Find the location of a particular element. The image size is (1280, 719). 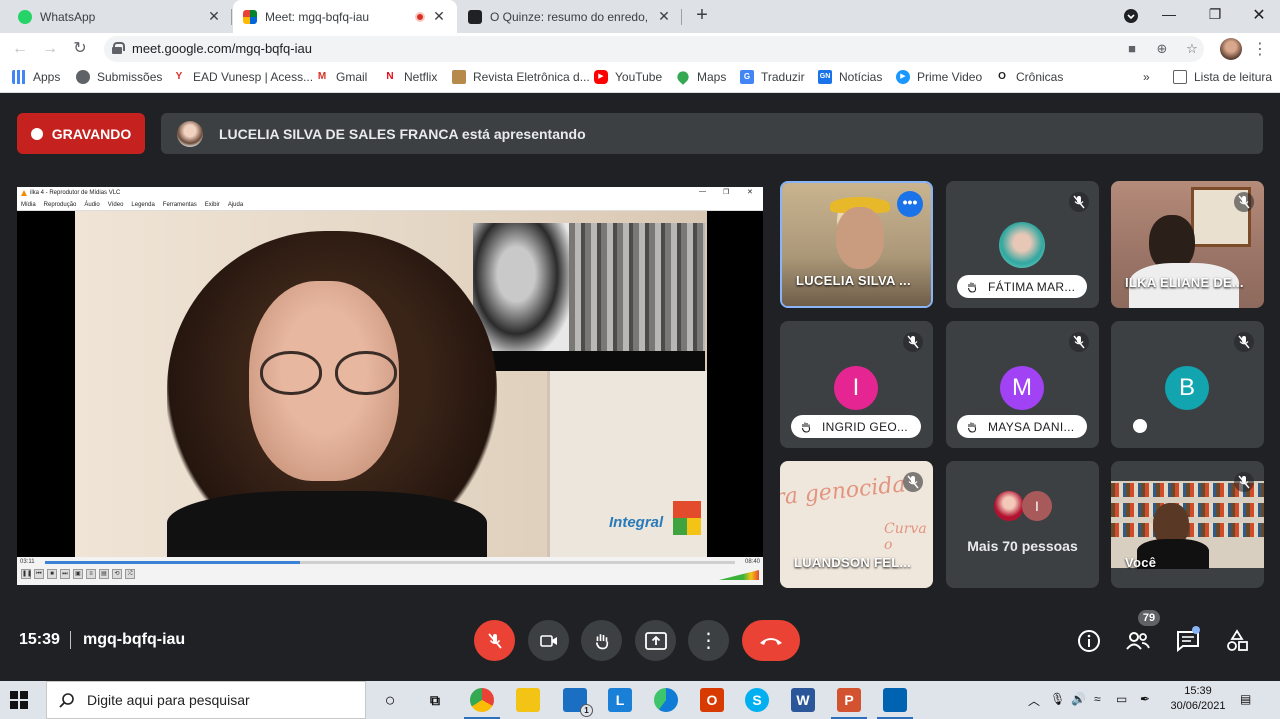

bookmark-youtube: ▶ YouTube is located at coordinates (628, 77).